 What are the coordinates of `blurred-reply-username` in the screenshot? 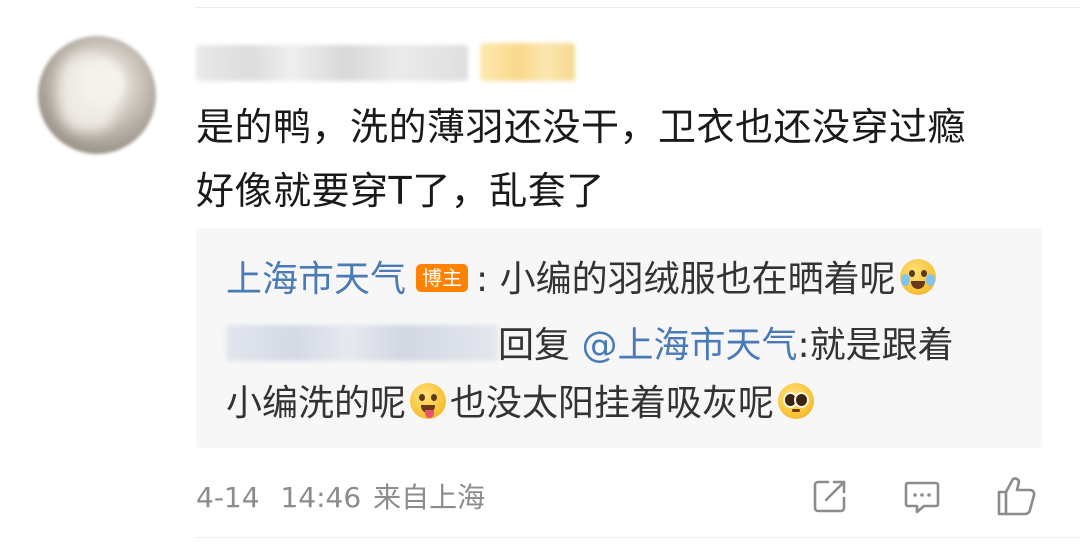 It's located at (362, 343).